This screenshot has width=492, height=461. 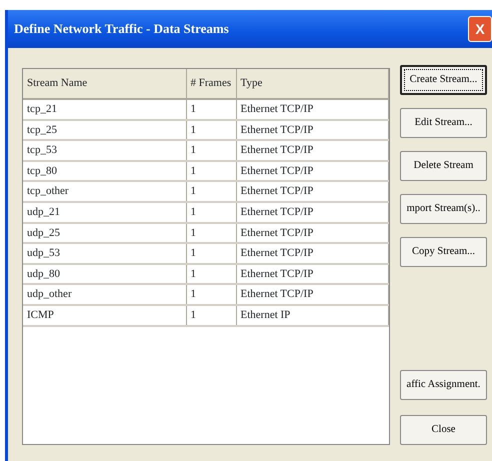 I want to click on table-cell: udp_80, so click(x=104, y=274).